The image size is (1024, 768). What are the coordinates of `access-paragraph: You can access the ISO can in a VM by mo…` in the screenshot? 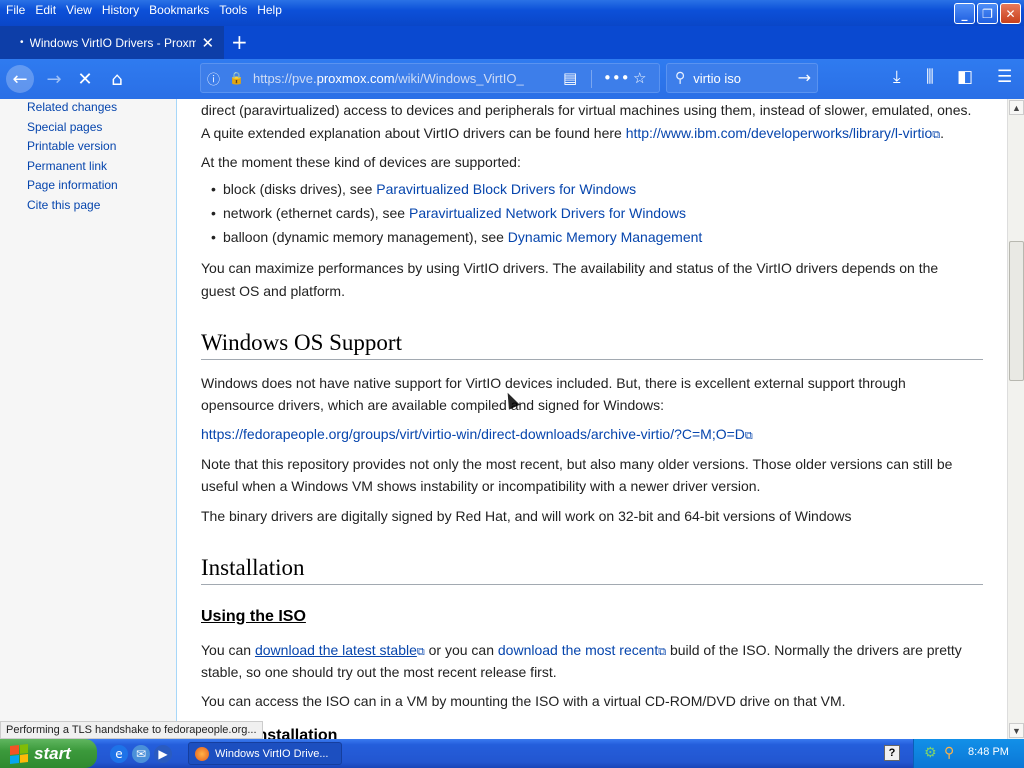 It's located at (523, 701).